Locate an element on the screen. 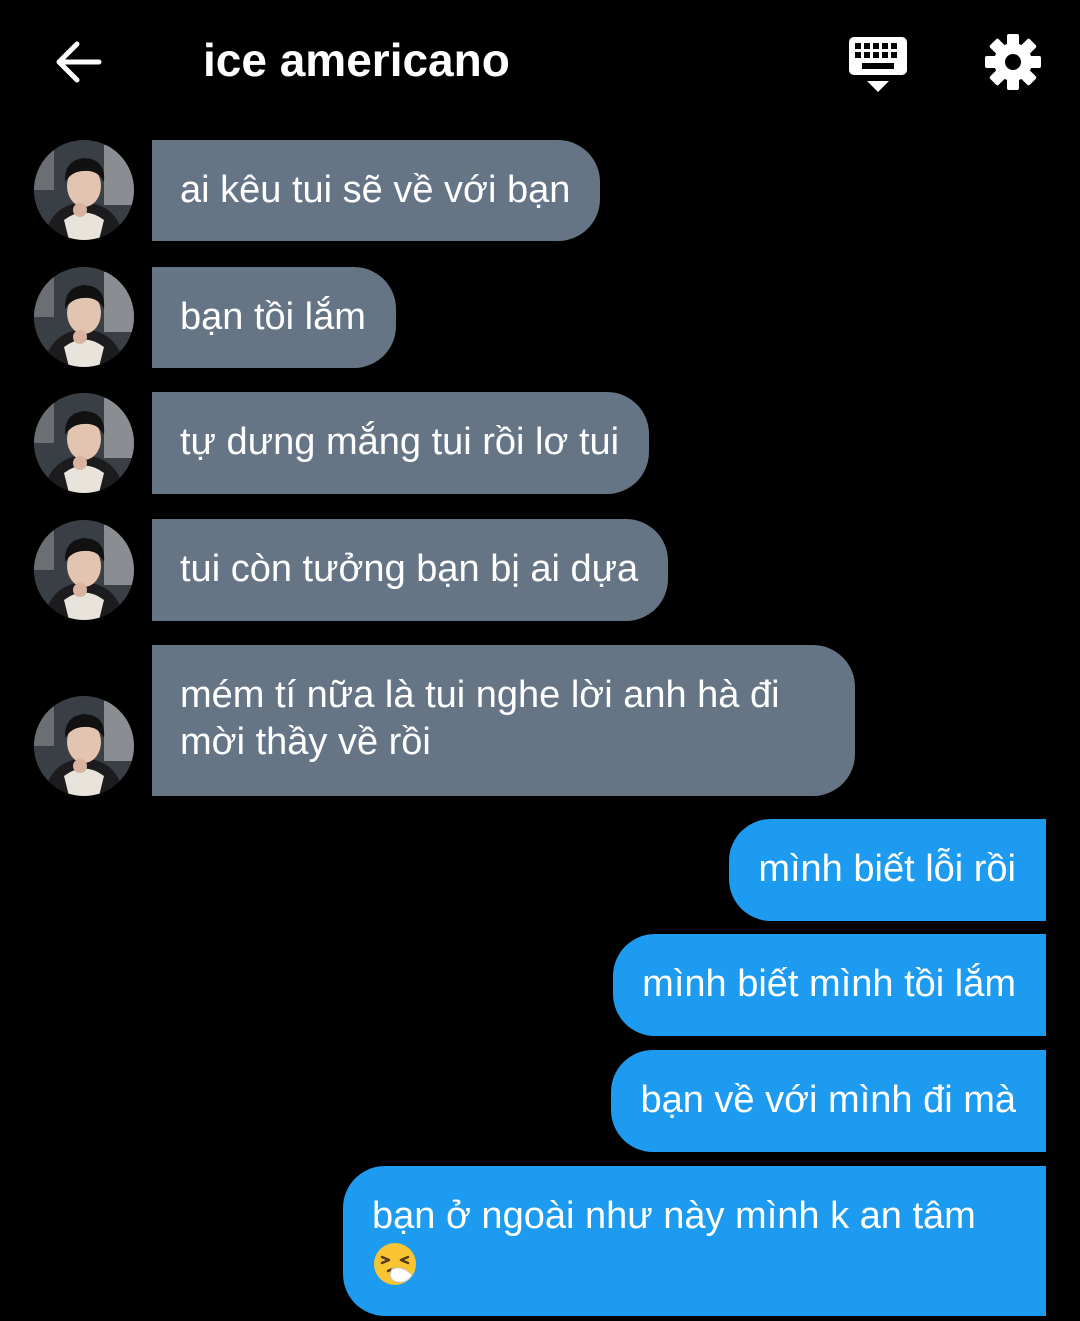  message-text: bạn về với mình đi mà is located at coordinates (828, 1100).